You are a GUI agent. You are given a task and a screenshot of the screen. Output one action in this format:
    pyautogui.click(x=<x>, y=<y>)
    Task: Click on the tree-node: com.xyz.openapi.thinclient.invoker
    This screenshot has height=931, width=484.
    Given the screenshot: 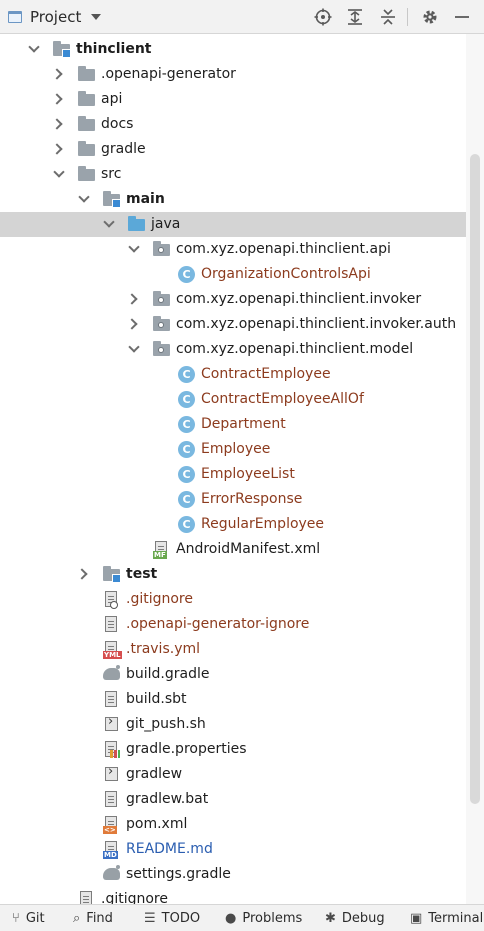 What is the action you would take?
    pyautogui.click(x=233, y=299)
    